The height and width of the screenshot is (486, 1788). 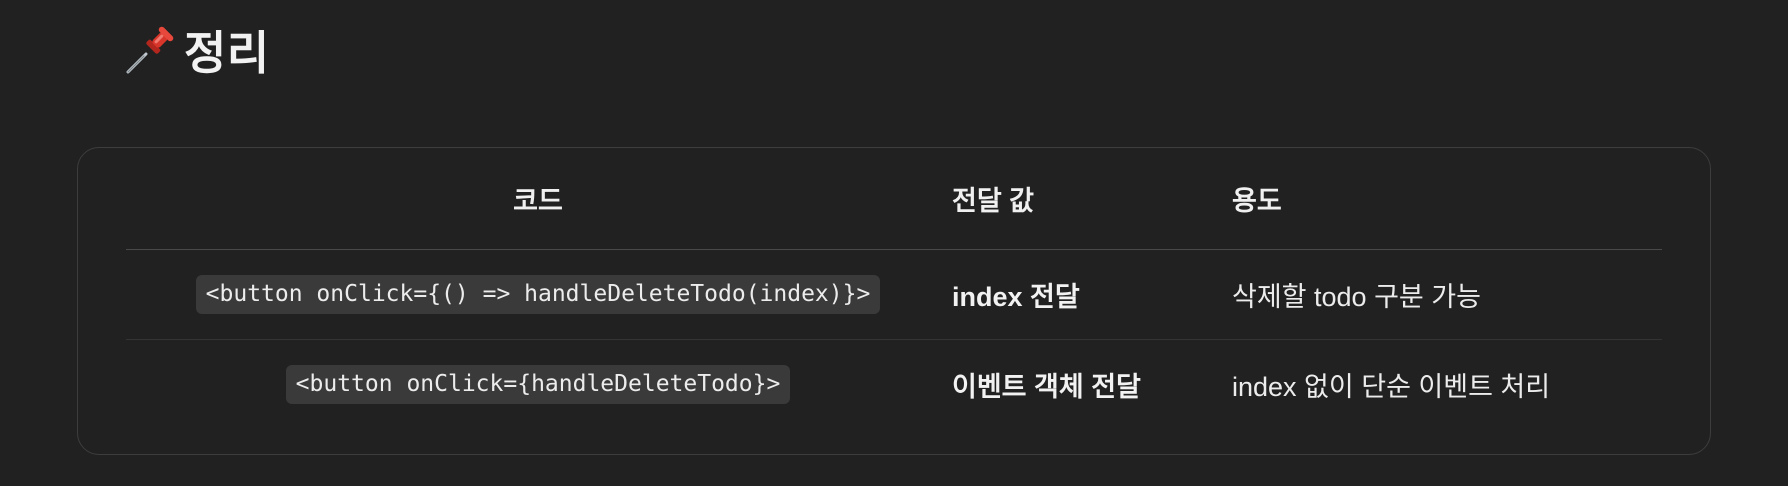 What do you see at coordinates (1257, 200) in the screenshot?
I see `column-header-usage: 용도` at bounding box center [1257, 200].